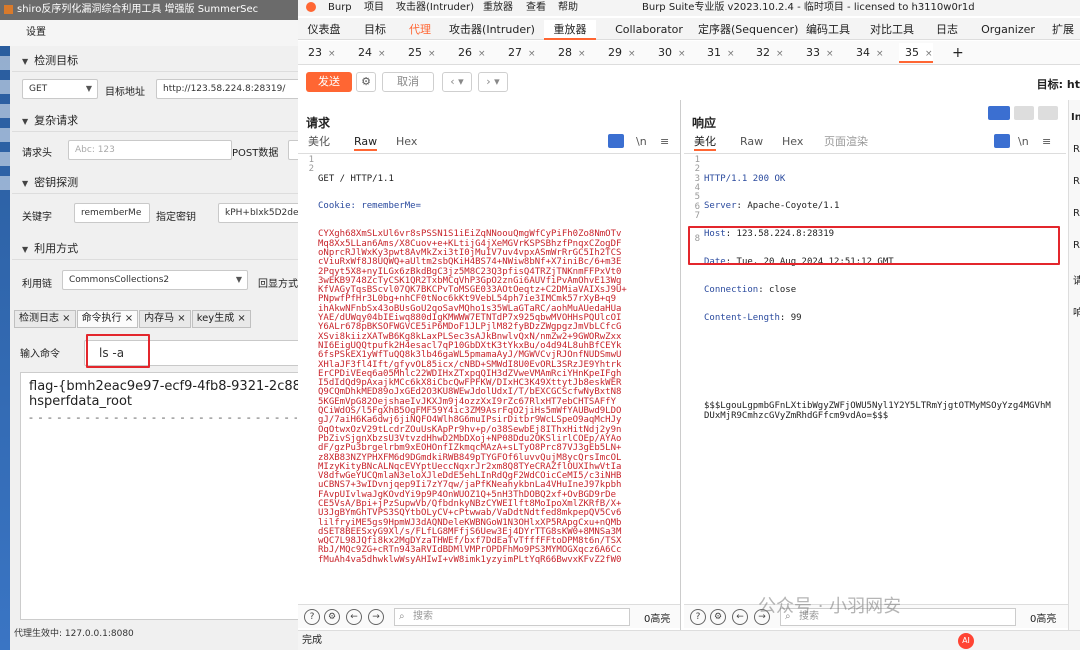 The image size is (1080, 650). I want to click on header-input: Abc: 123, so click(150, 150).